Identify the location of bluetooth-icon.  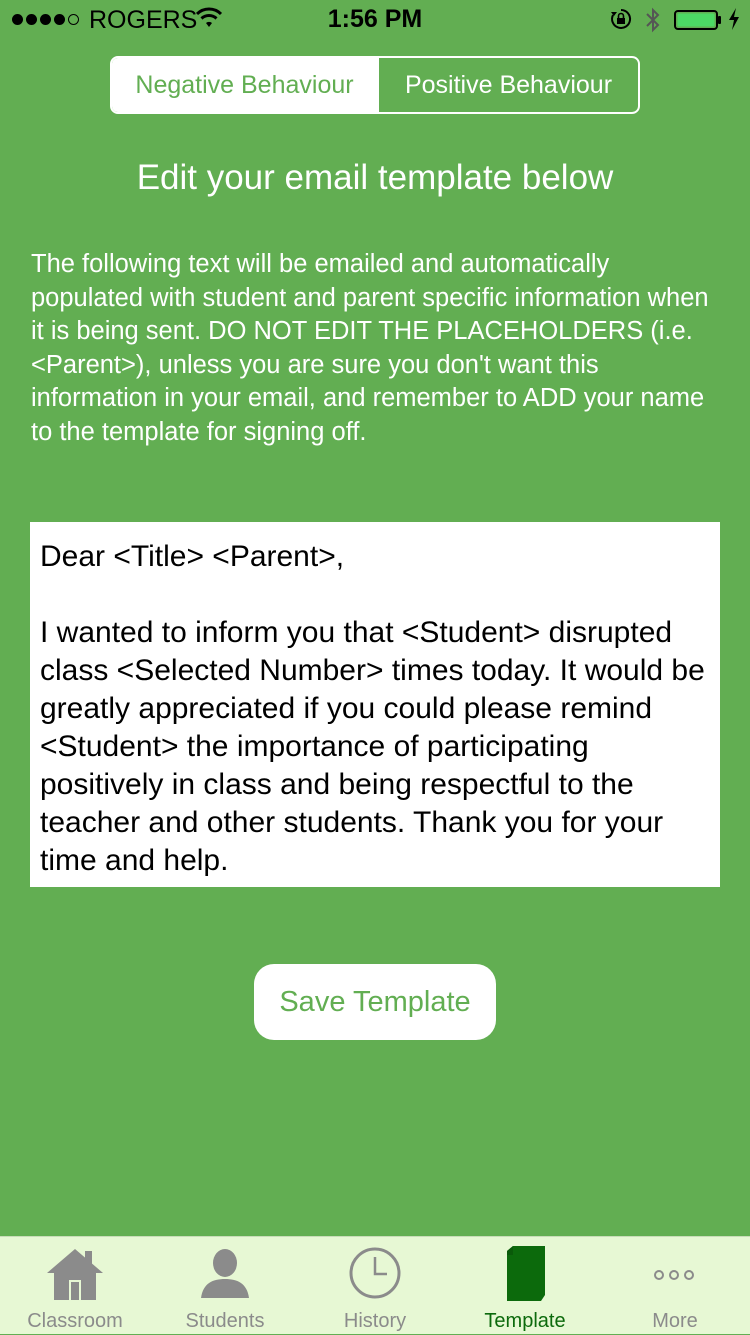
(653, 20).